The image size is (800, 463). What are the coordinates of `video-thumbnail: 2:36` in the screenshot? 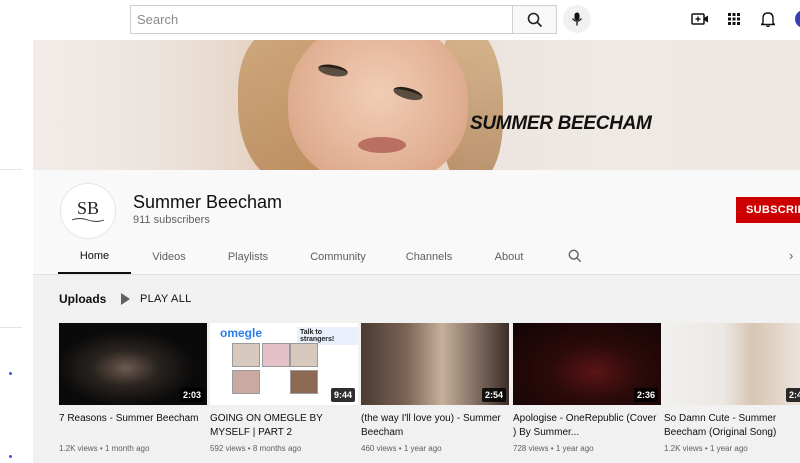 It's located at (587, 364).